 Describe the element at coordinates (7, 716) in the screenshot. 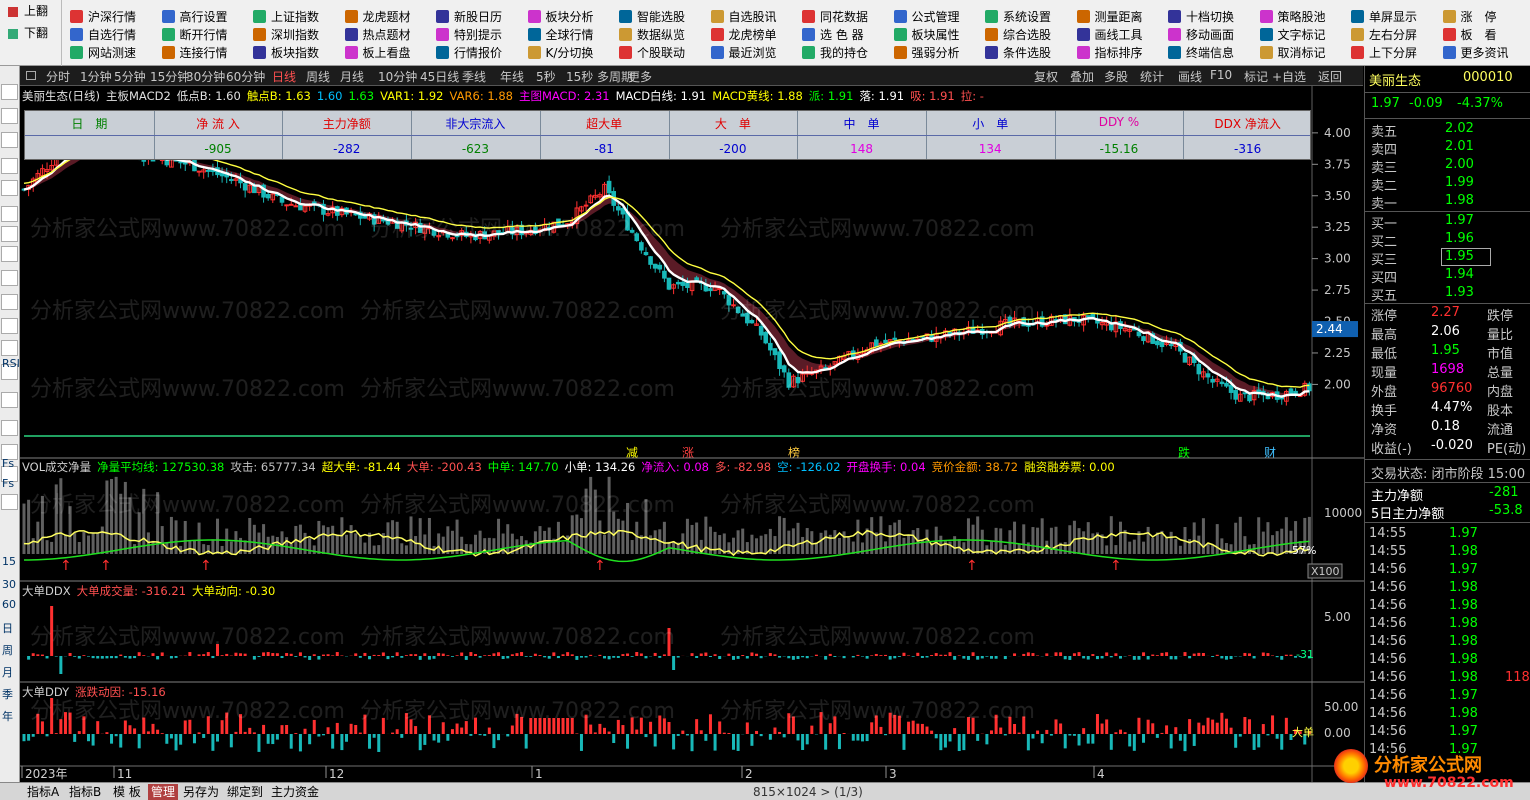

I see `side-tool-label: 年` at that location.